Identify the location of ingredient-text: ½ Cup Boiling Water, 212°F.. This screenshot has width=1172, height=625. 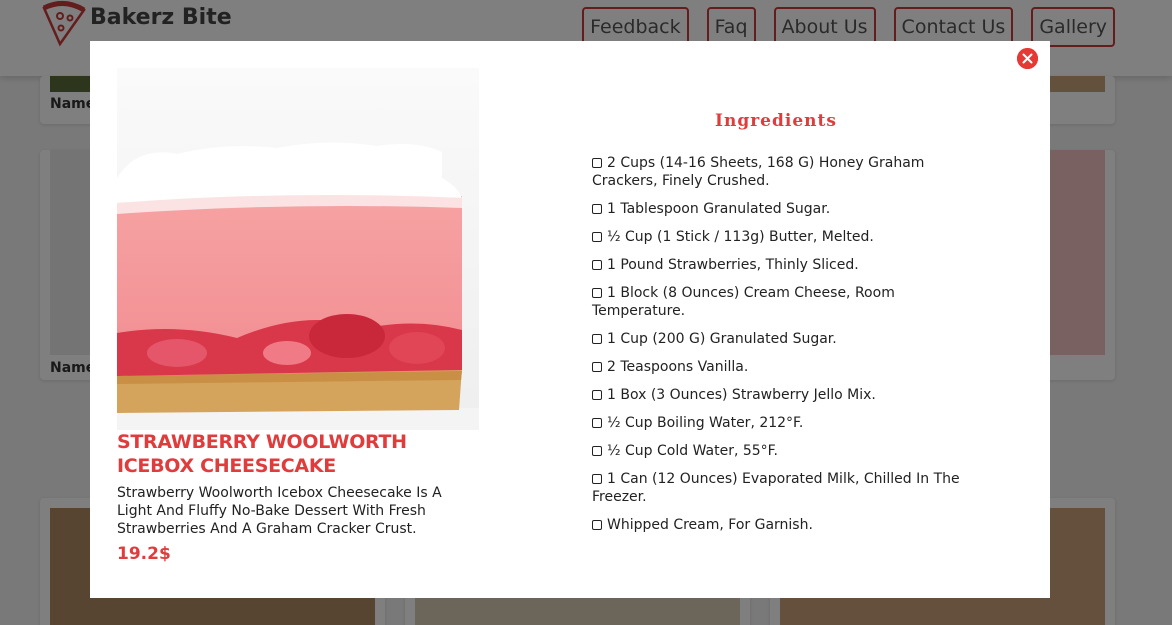
(705, 423).